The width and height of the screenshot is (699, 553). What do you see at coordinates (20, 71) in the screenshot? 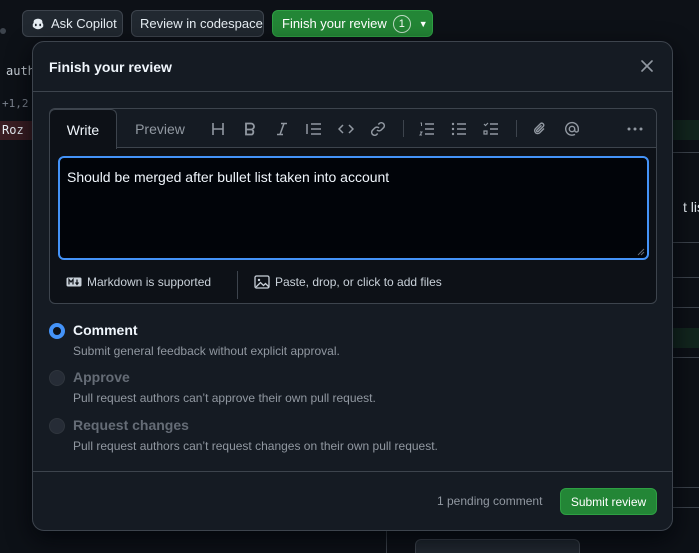
I see `background-code-line: auth` at bounding box center [20, 71].